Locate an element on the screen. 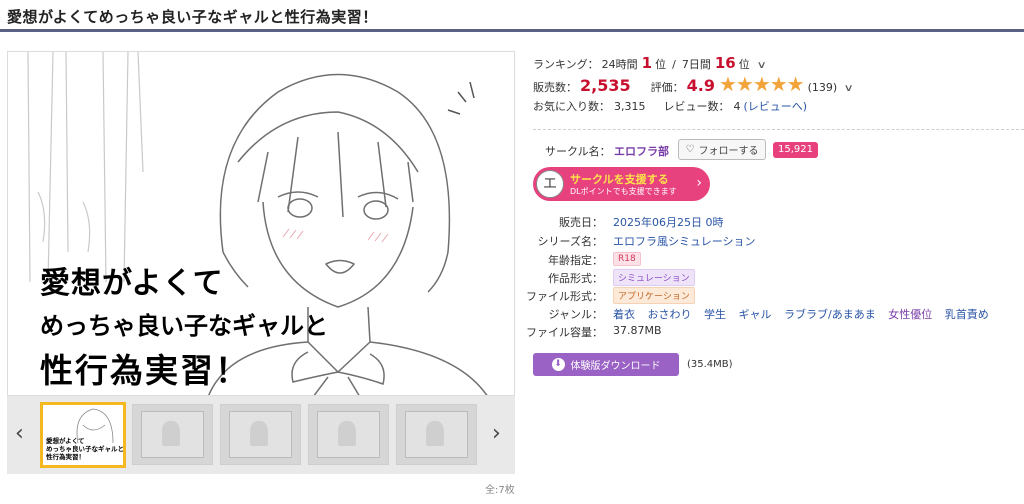  image-caption-line1: 愛想がよくて is located at coordinates (132, 283).